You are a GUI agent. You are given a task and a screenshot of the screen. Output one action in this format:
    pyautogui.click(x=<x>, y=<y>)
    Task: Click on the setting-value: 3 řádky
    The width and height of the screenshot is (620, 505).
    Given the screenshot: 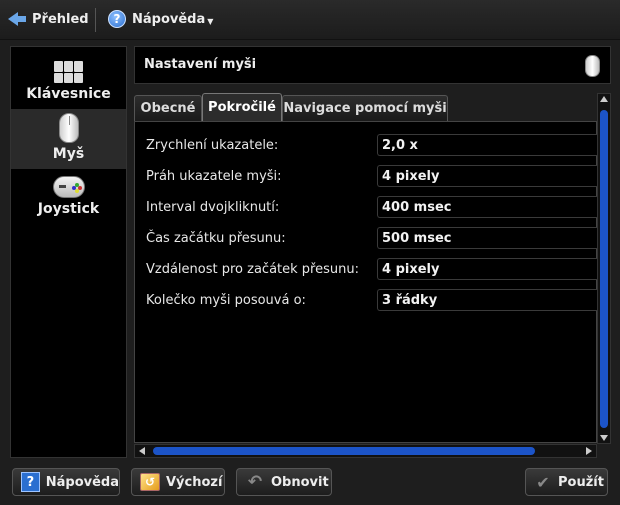 What is the action you would take?
    pyautogui.click(x=410, y=300)
    